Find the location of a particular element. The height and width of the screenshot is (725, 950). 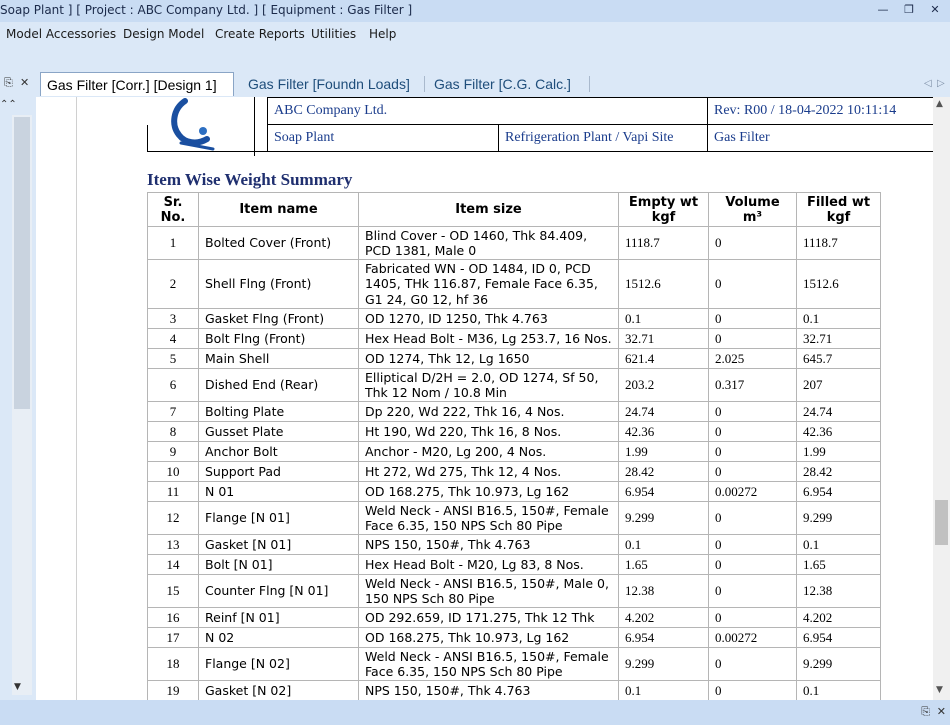

cell-sr-no: 17 is located at coordinates (173, 637).